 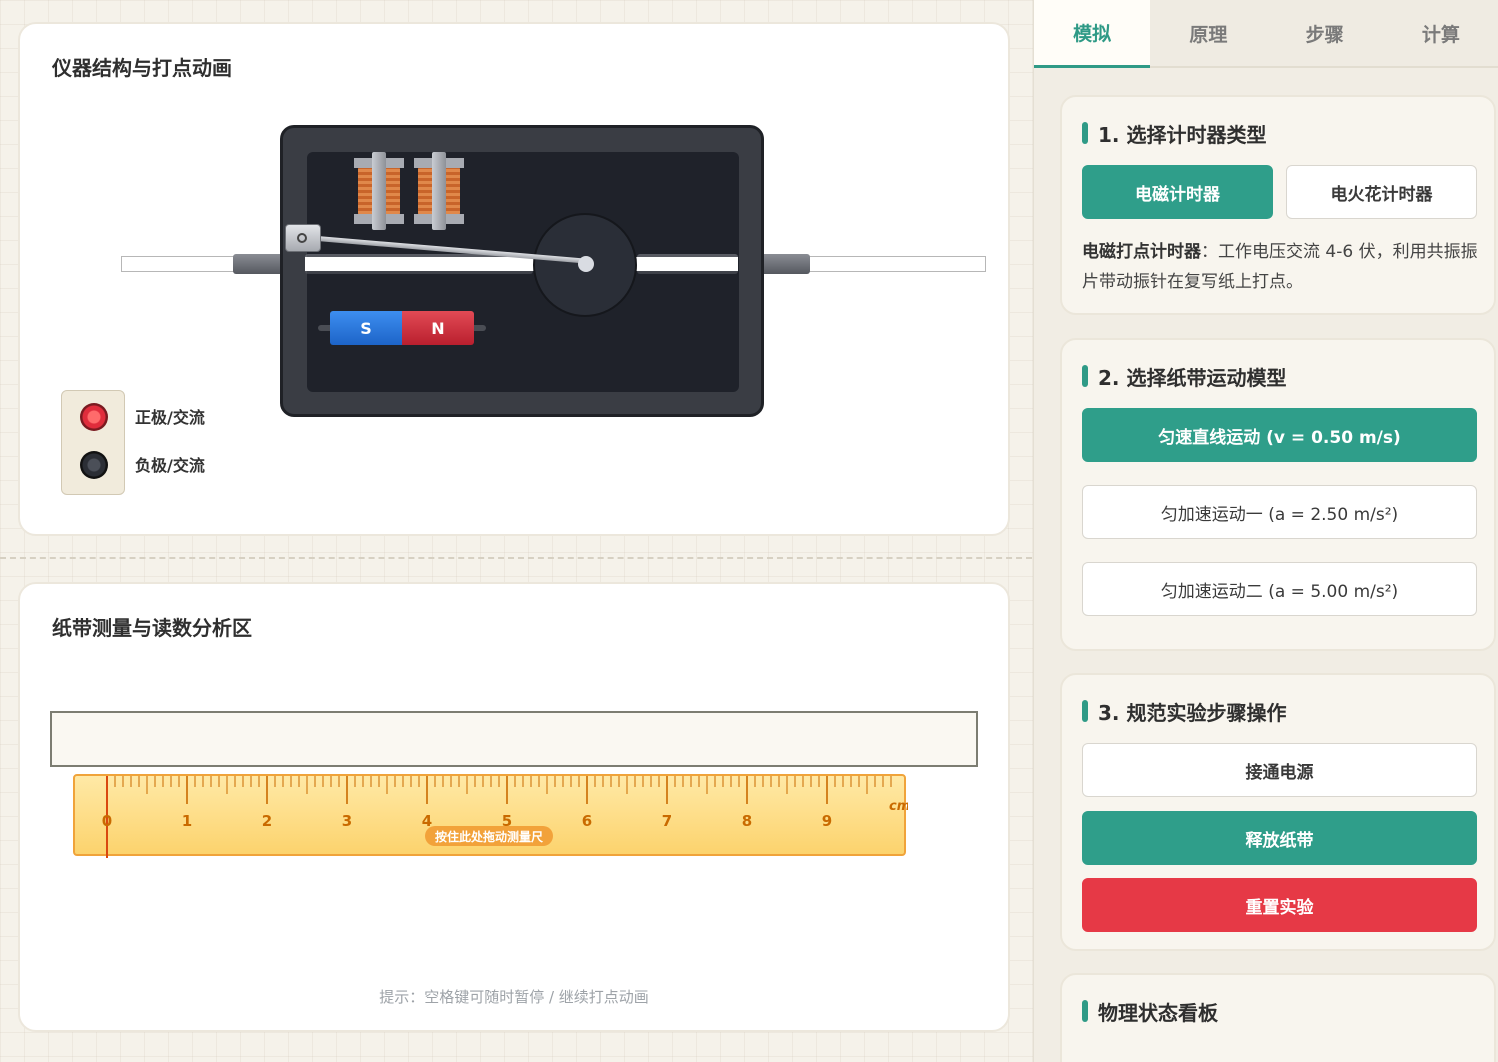 I want to click on tab-bar: 模拟 原理 步骤 计算, so click(x=1266, y=34).